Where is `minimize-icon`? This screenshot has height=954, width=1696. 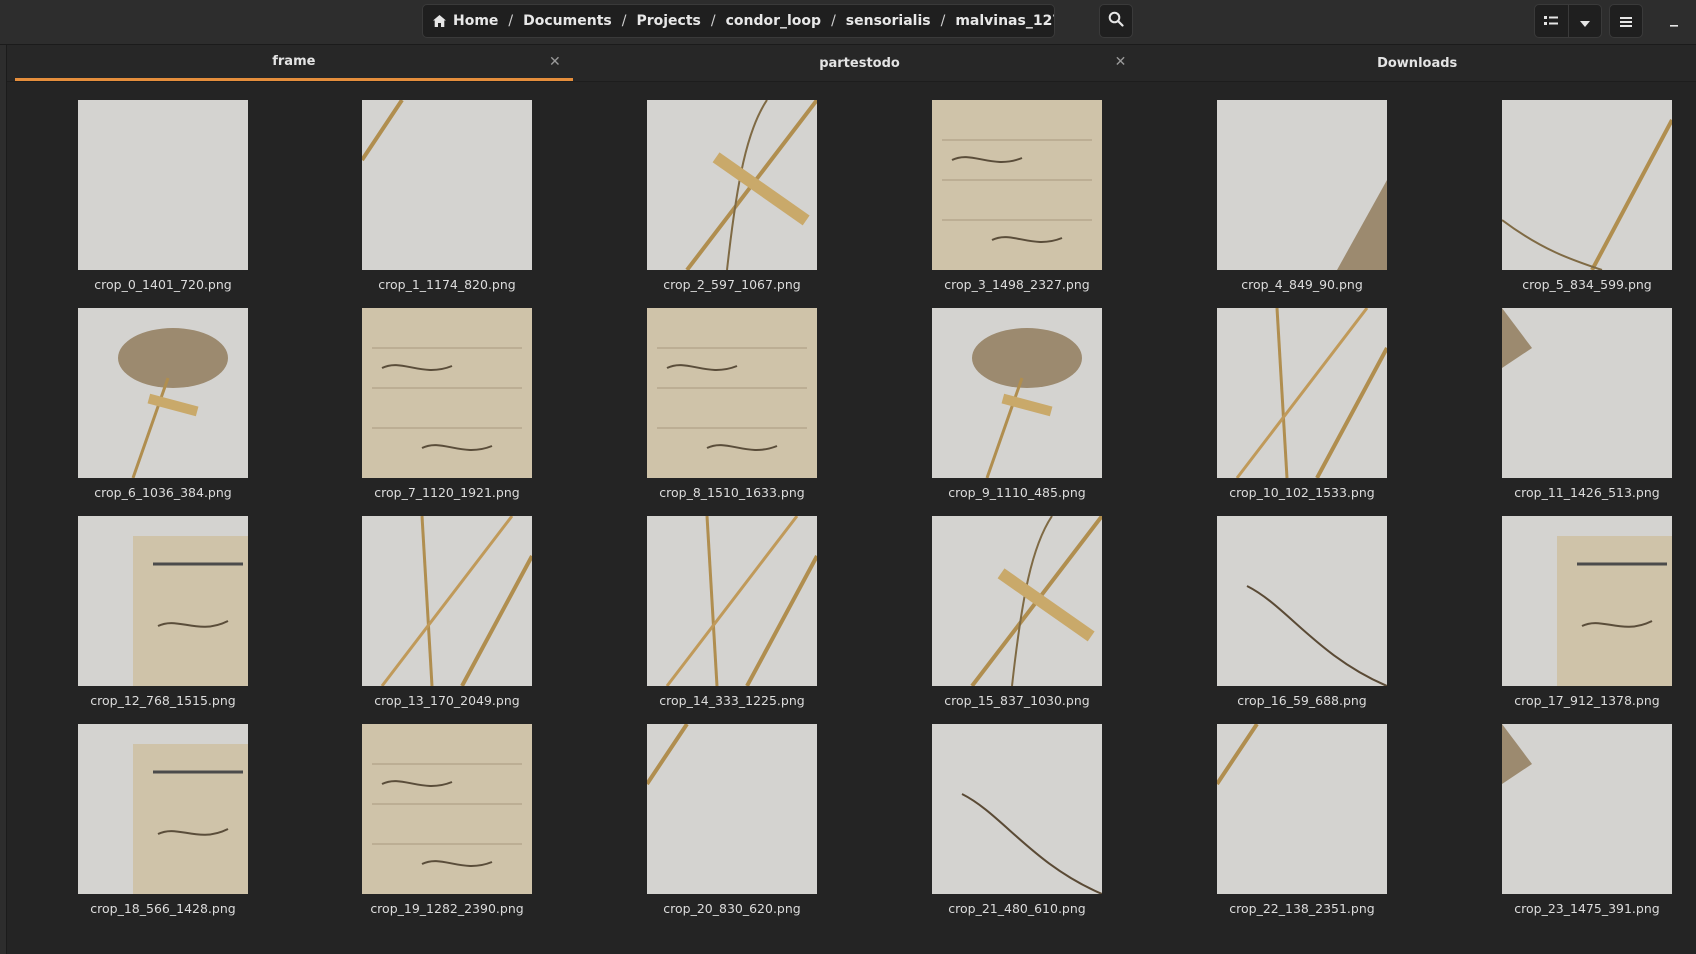 minimize-icon is located at coordinates (1674, 21).